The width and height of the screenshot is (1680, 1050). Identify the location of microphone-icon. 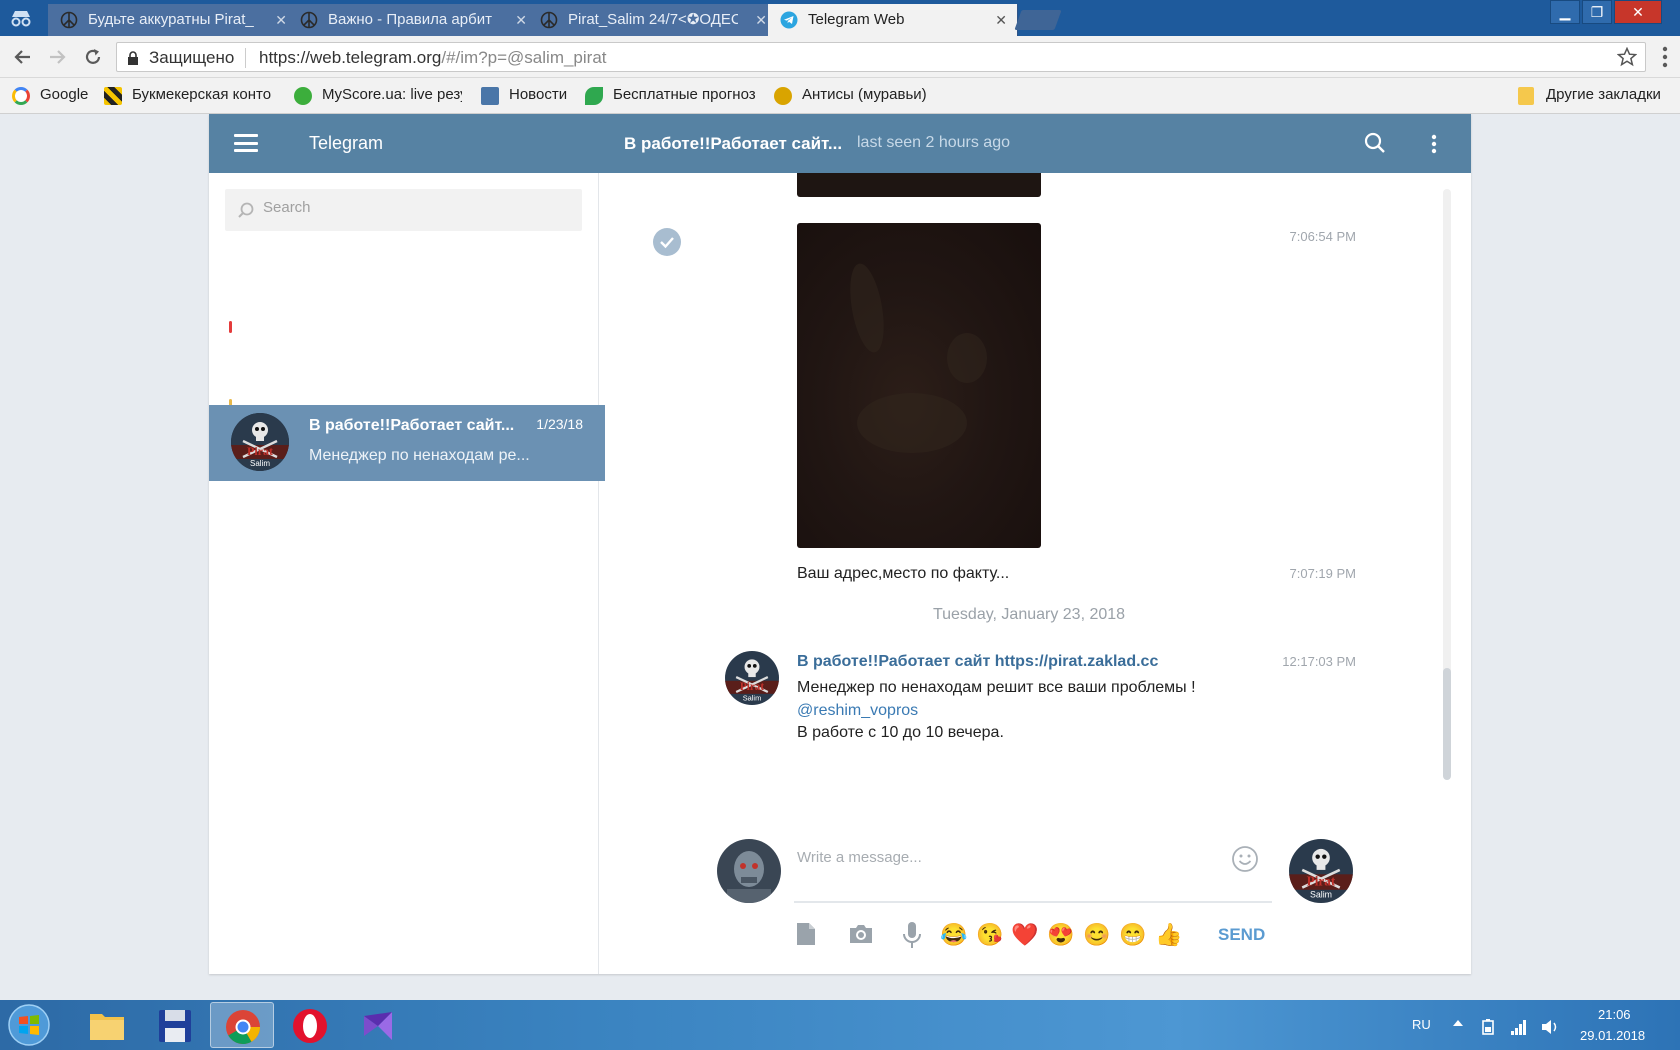
(912, 935).